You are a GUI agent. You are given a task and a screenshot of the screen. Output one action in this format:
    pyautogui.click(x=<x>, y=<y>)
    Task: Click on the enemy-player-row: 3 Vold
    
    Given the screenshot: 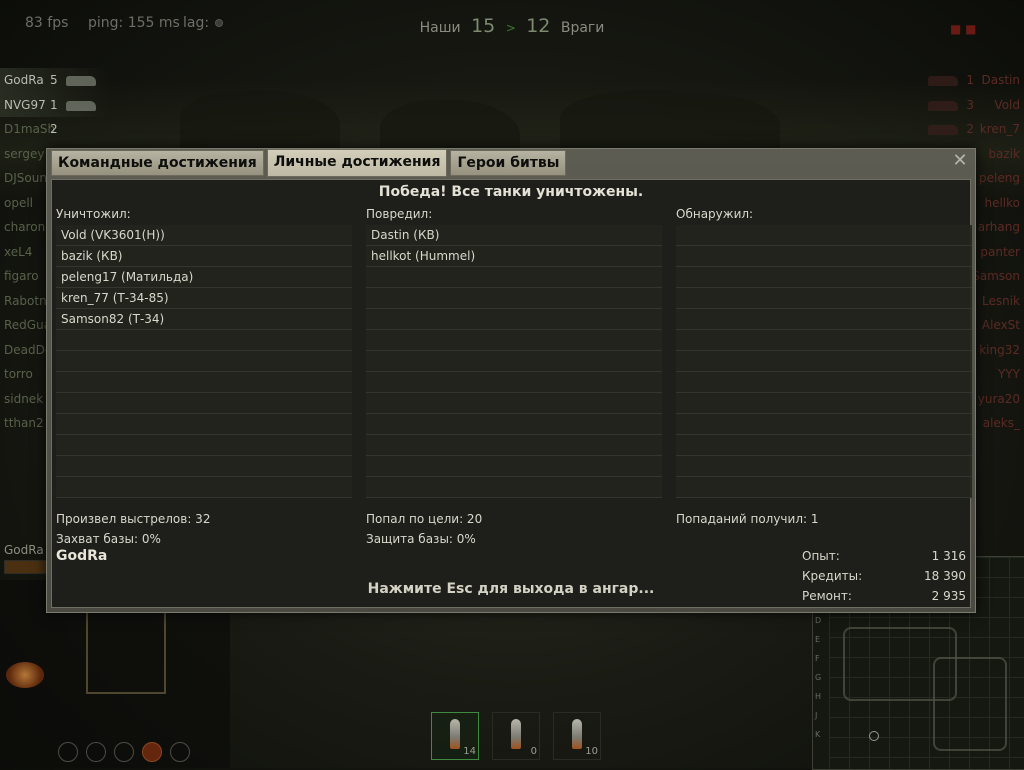 What is the action you would take?
    pyautogui.click(x=969, y=105)
    